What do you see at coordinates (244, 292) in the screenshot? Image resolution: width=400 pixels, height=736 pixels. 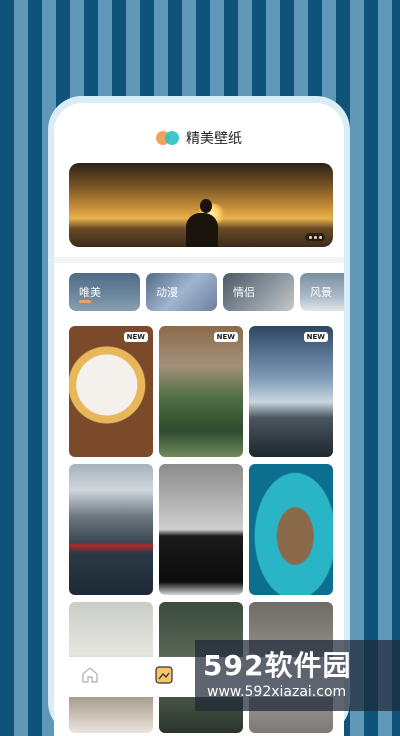 I see `category-label: 情侣` at bounding box center [244, 292].